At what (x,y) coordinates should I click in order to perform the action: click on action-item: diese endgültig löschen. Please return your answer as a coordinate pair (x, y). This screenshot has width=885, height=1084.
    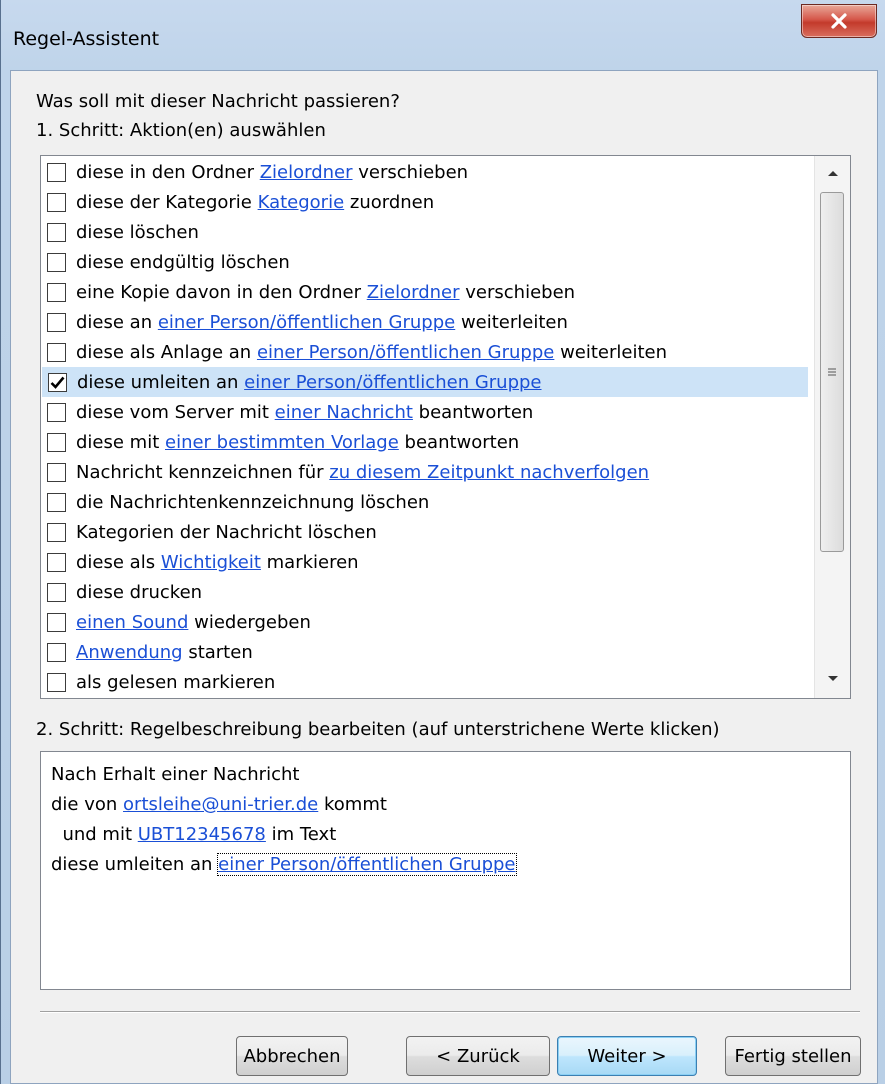
    Looking at the image, I should click on (426, 262).